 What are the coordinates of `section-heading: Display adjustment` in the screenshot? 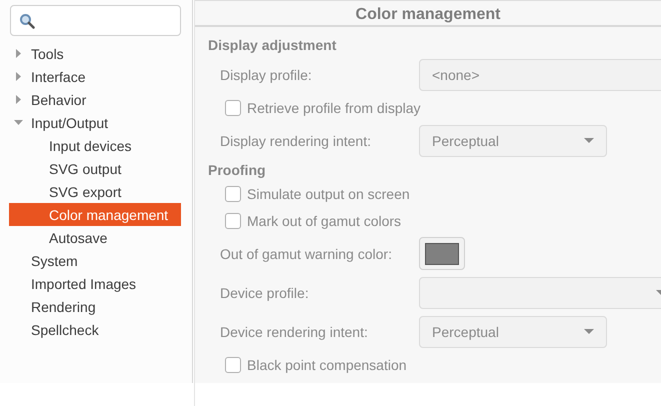 It's located at (273, 45).